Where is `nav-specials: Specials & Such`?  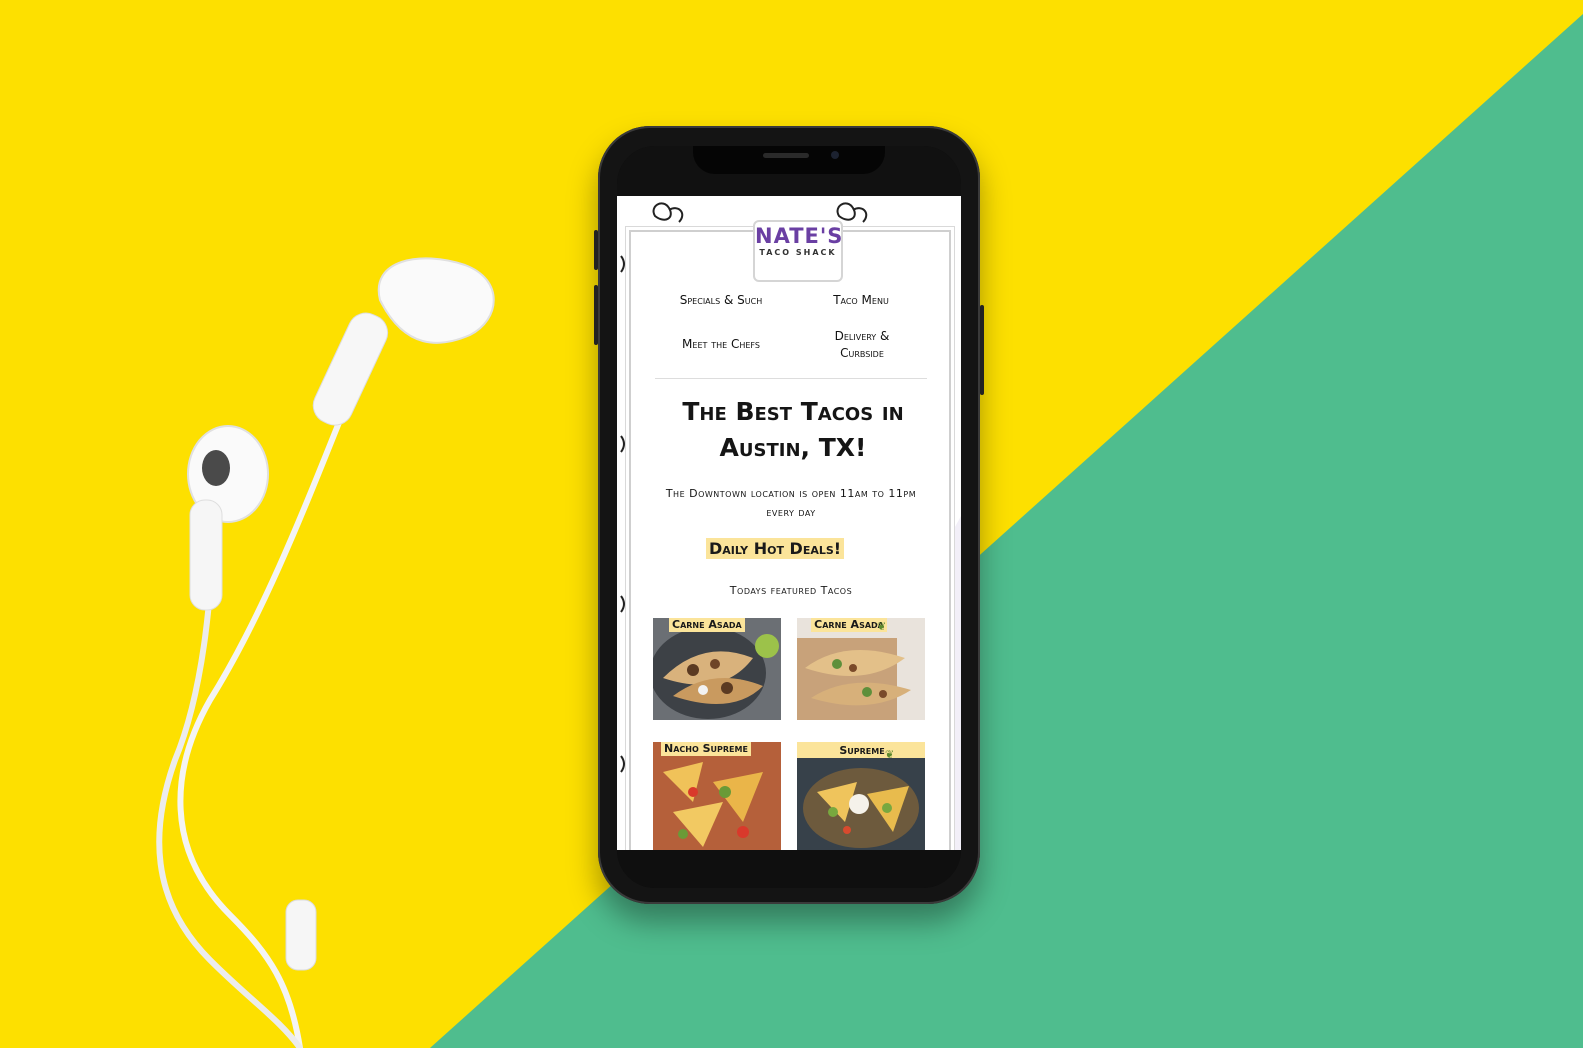
nav-specials: Specials & Such is located at coordinates (721, 300).